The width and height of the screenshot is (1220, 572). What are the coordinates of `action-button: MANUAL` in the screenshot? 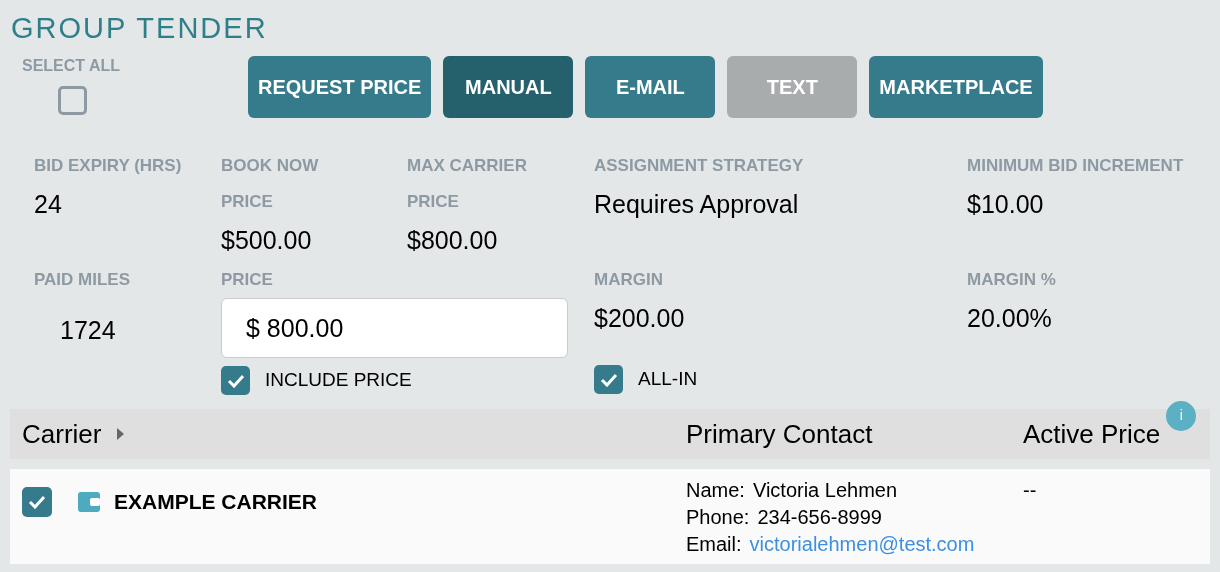 It's located at (508, 87).